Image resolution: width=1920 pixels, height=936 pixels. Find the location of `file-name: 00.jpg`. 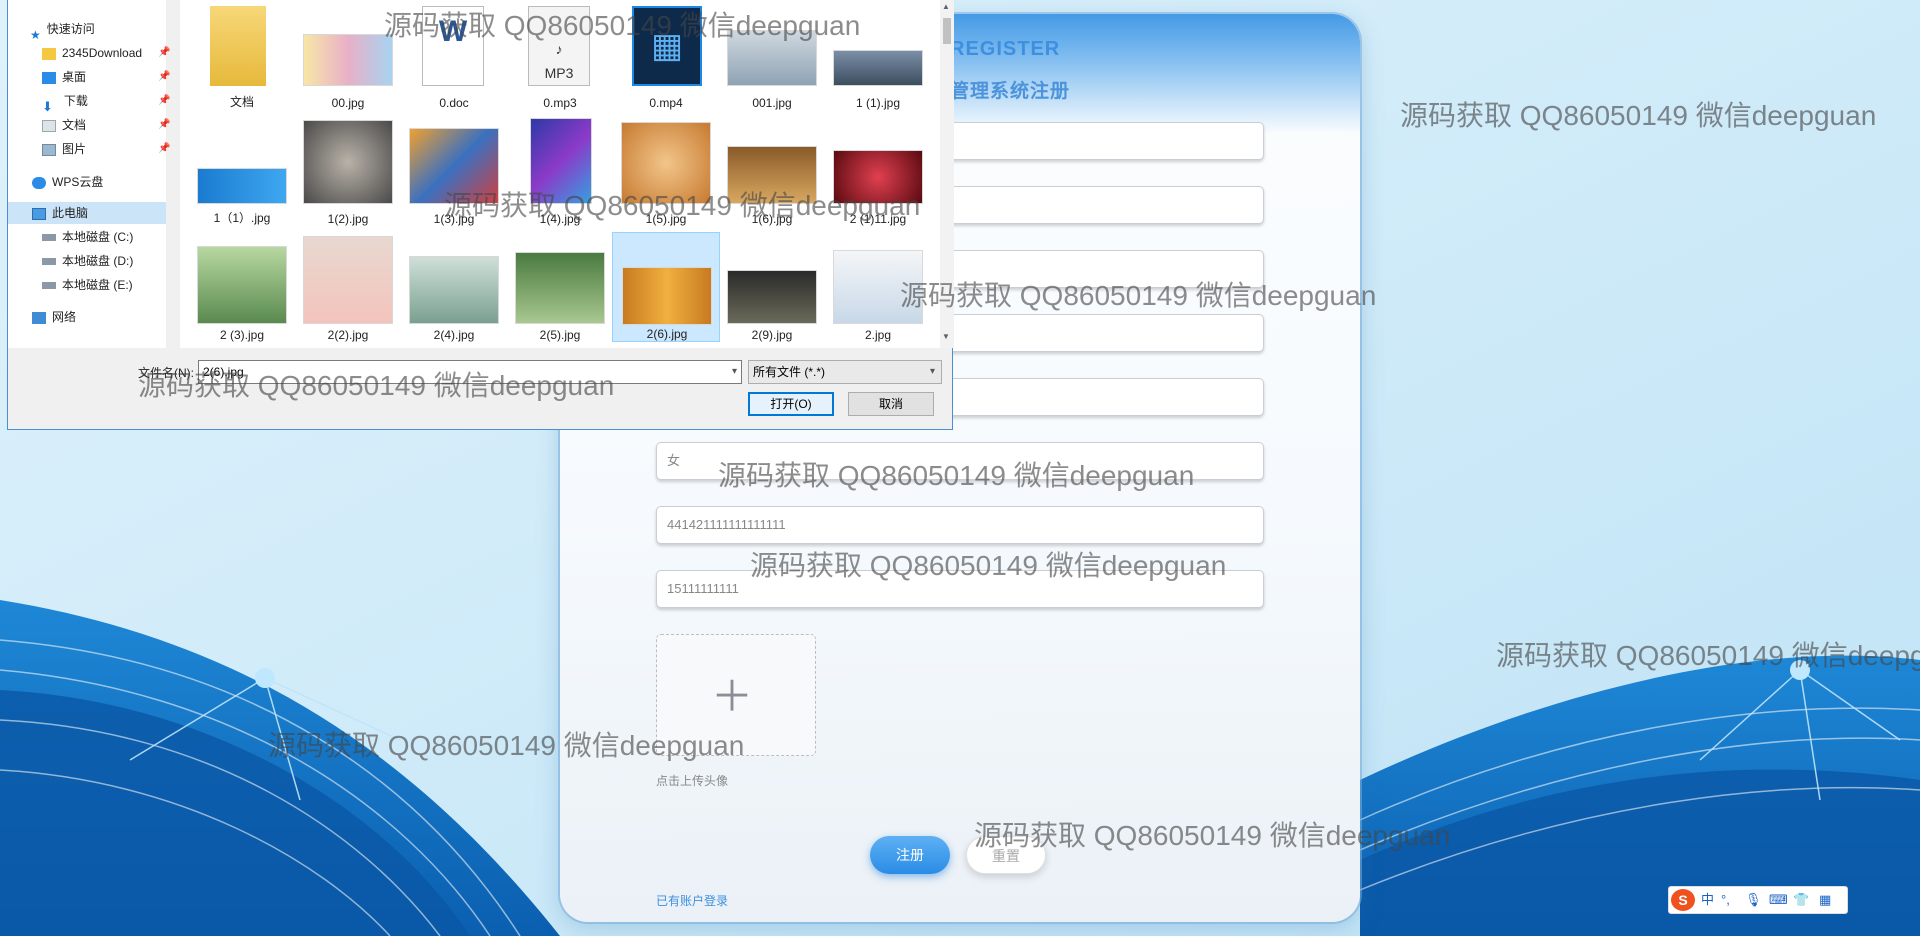

file-name: 00.jpg is located at coordinates (348, 103).